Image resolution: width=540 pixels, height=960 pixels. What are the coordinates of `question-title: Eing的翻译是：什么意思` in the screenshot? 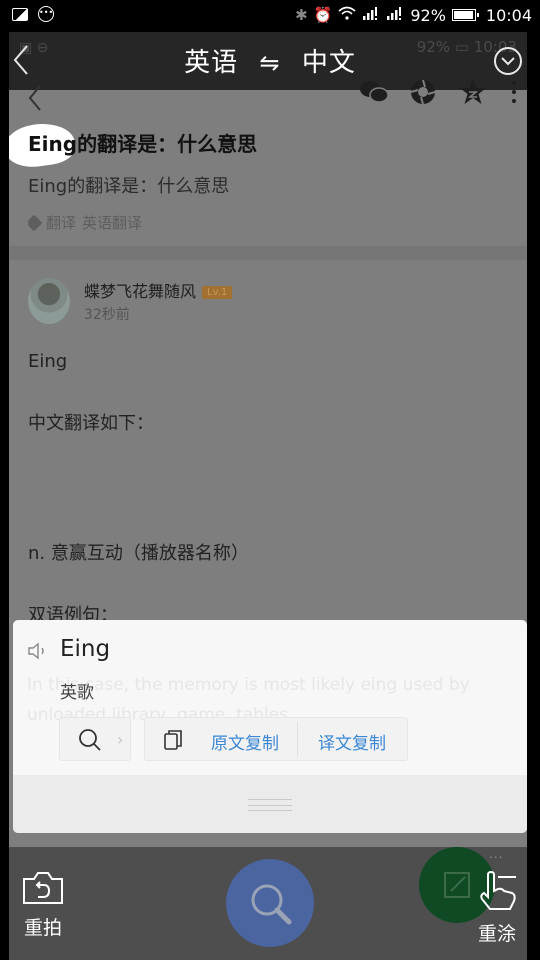 It's located at (143, 144).